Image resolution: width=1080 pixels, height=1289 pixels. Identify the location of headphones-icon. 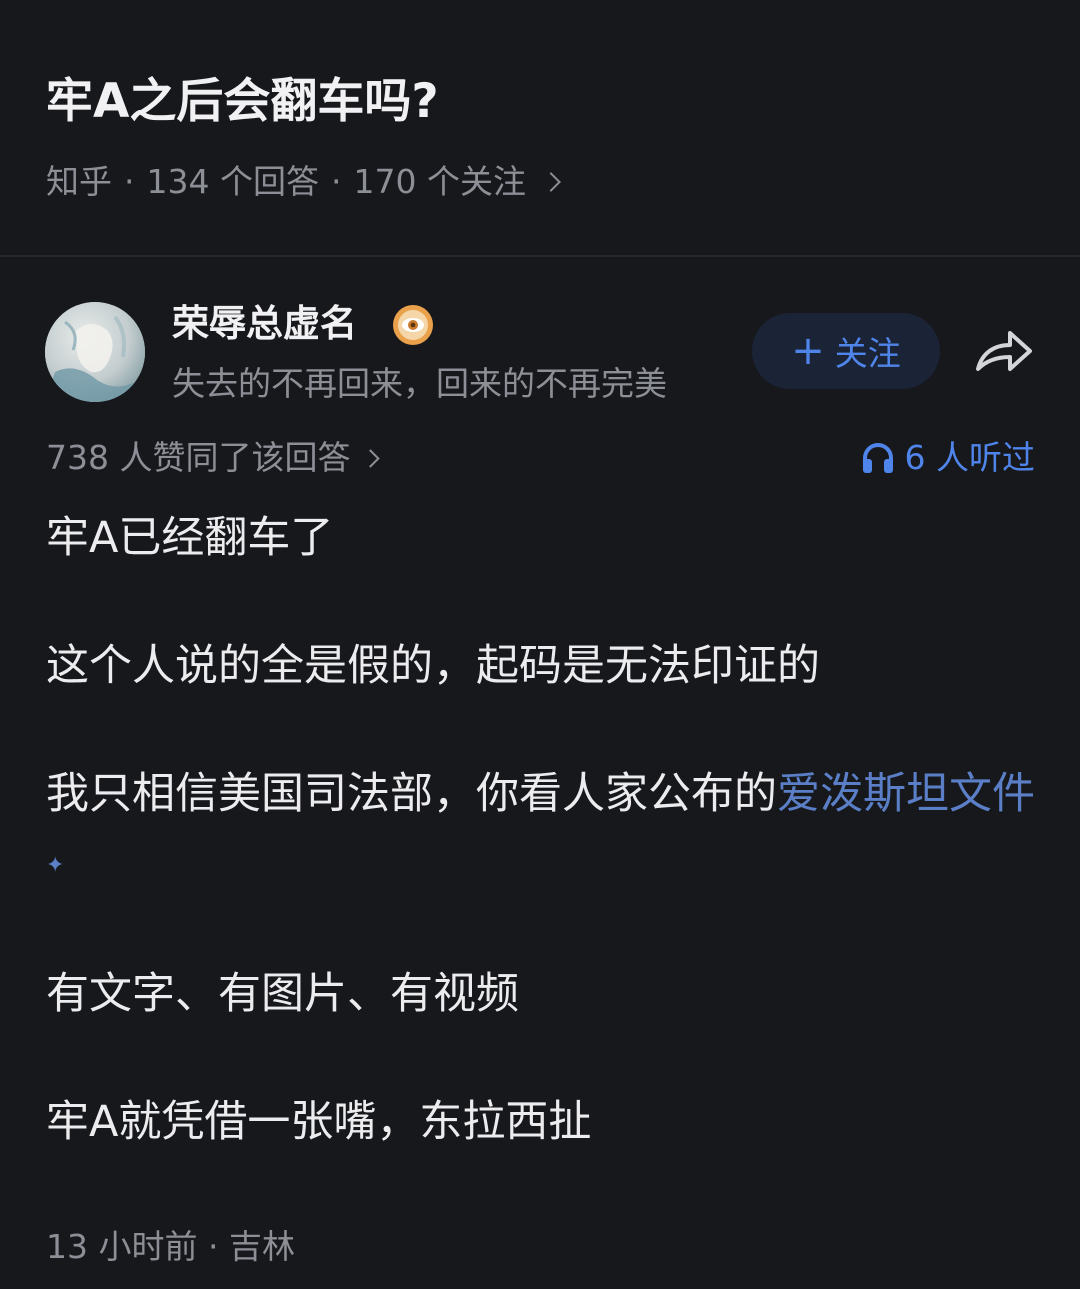
(877, 458).